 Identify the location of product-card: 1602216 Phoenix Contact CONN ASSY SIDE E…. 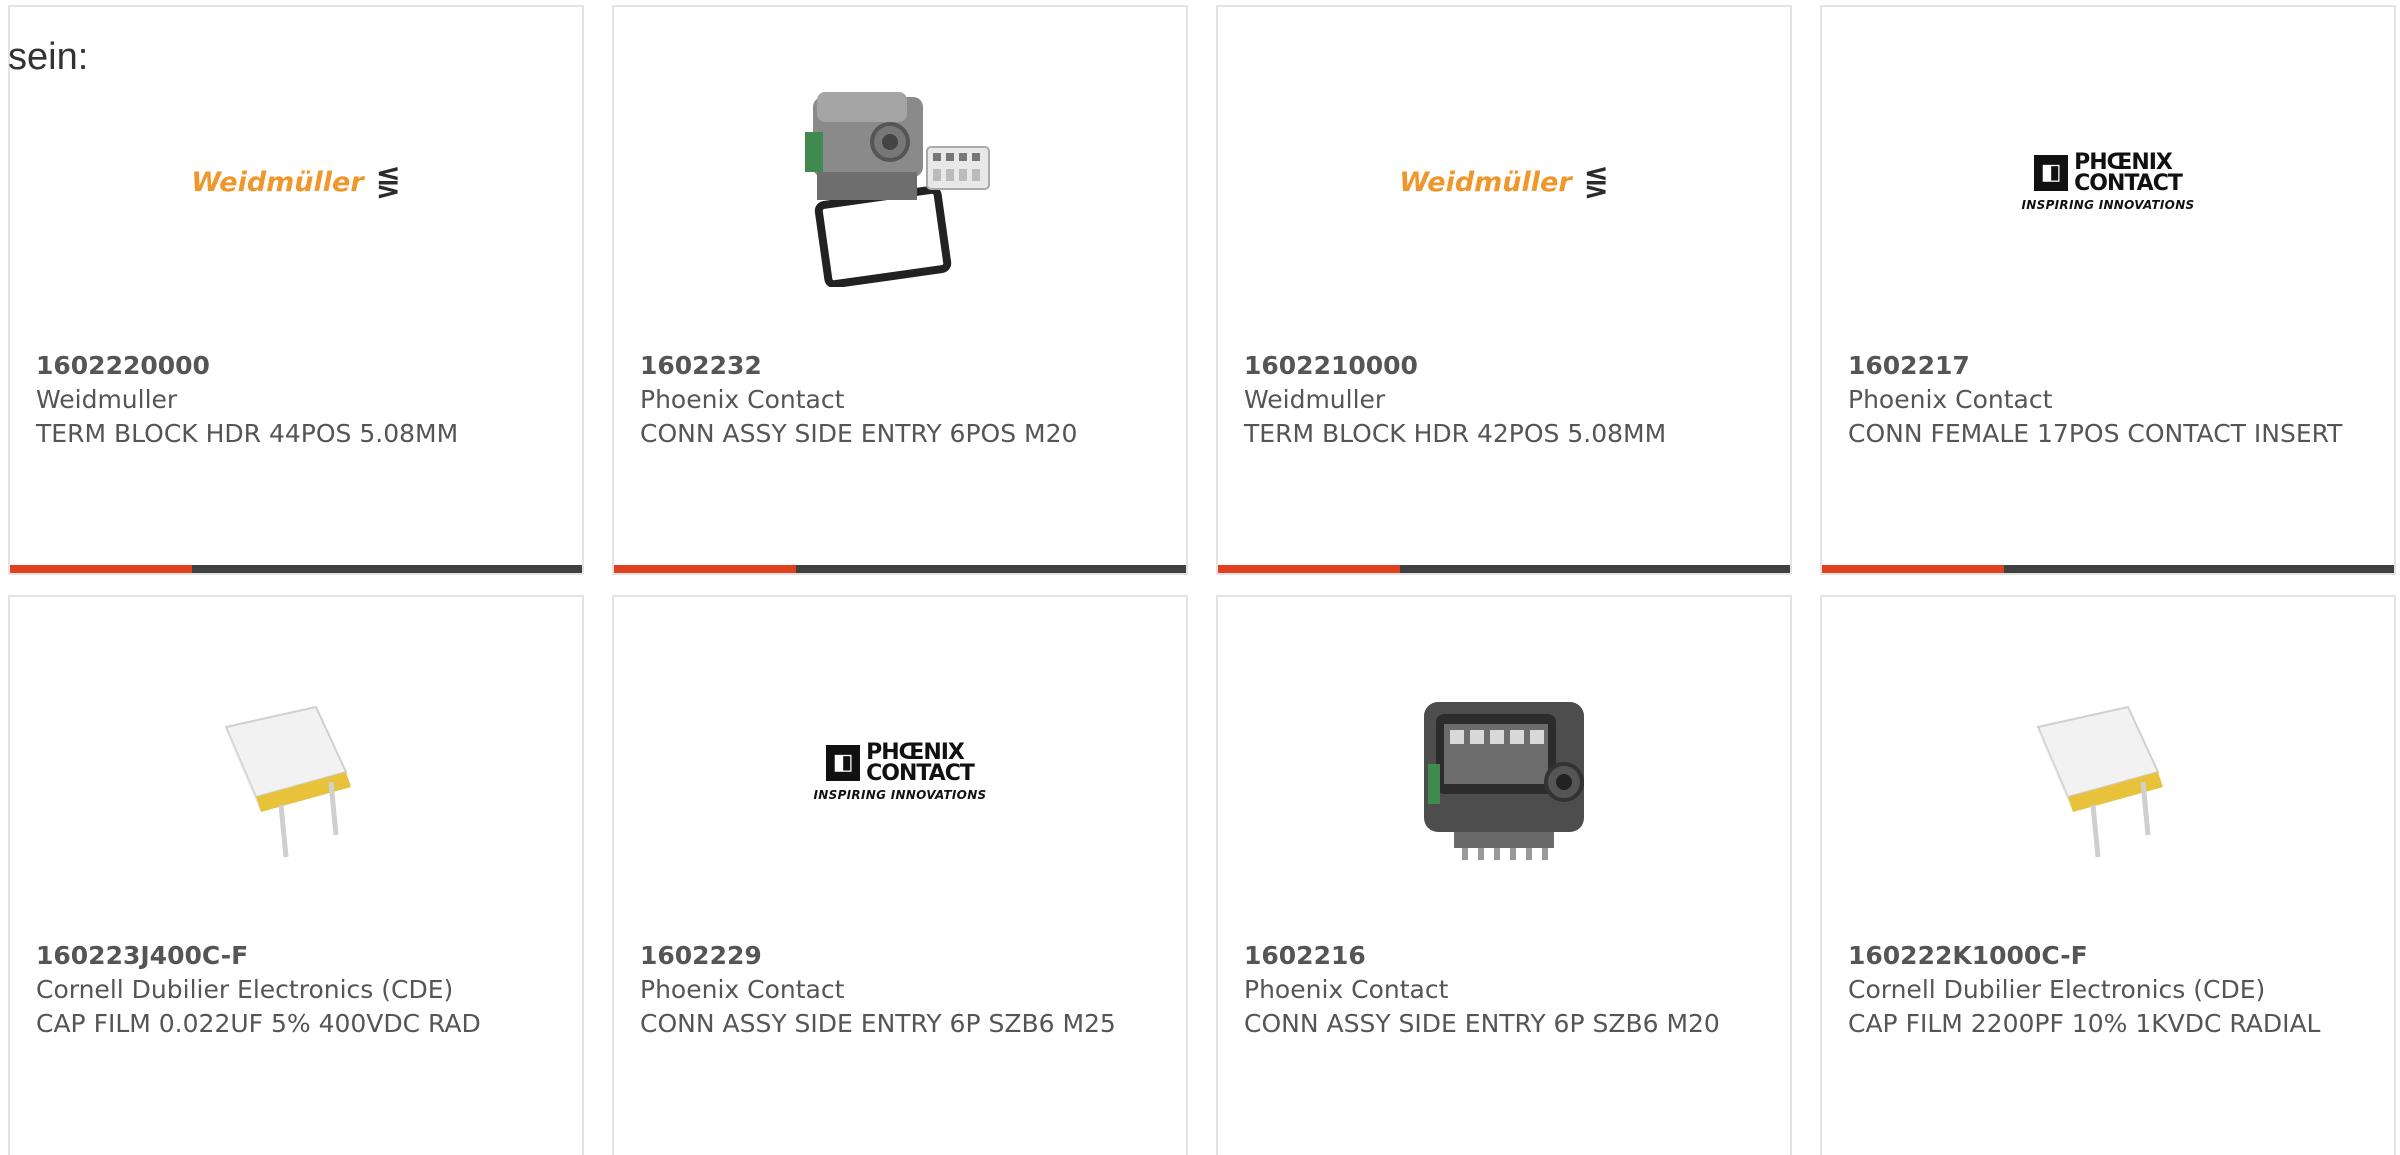
(1504, 875).